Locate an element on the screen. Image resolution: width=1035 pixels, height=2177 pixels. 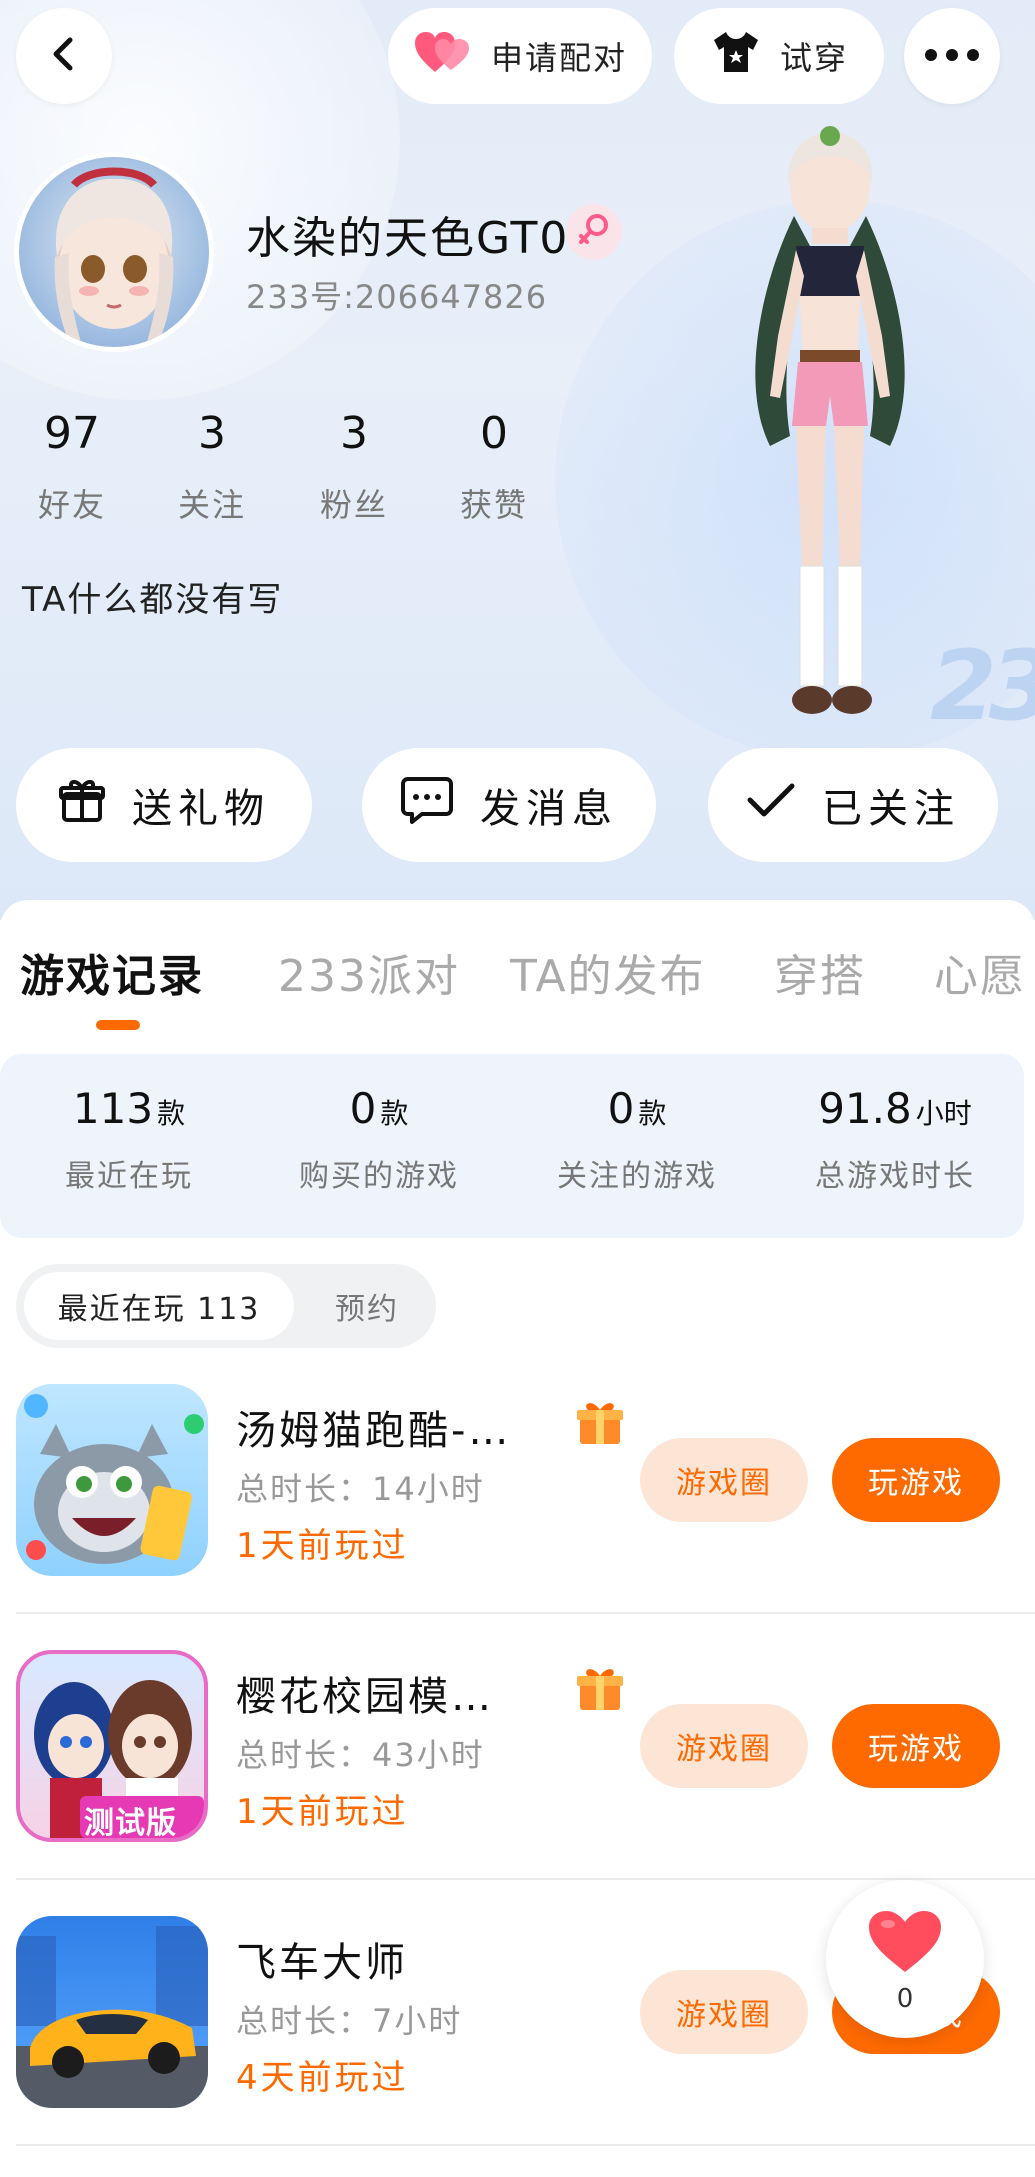
stat-likes: 0 获赞 is located at coordinates (494, 467).